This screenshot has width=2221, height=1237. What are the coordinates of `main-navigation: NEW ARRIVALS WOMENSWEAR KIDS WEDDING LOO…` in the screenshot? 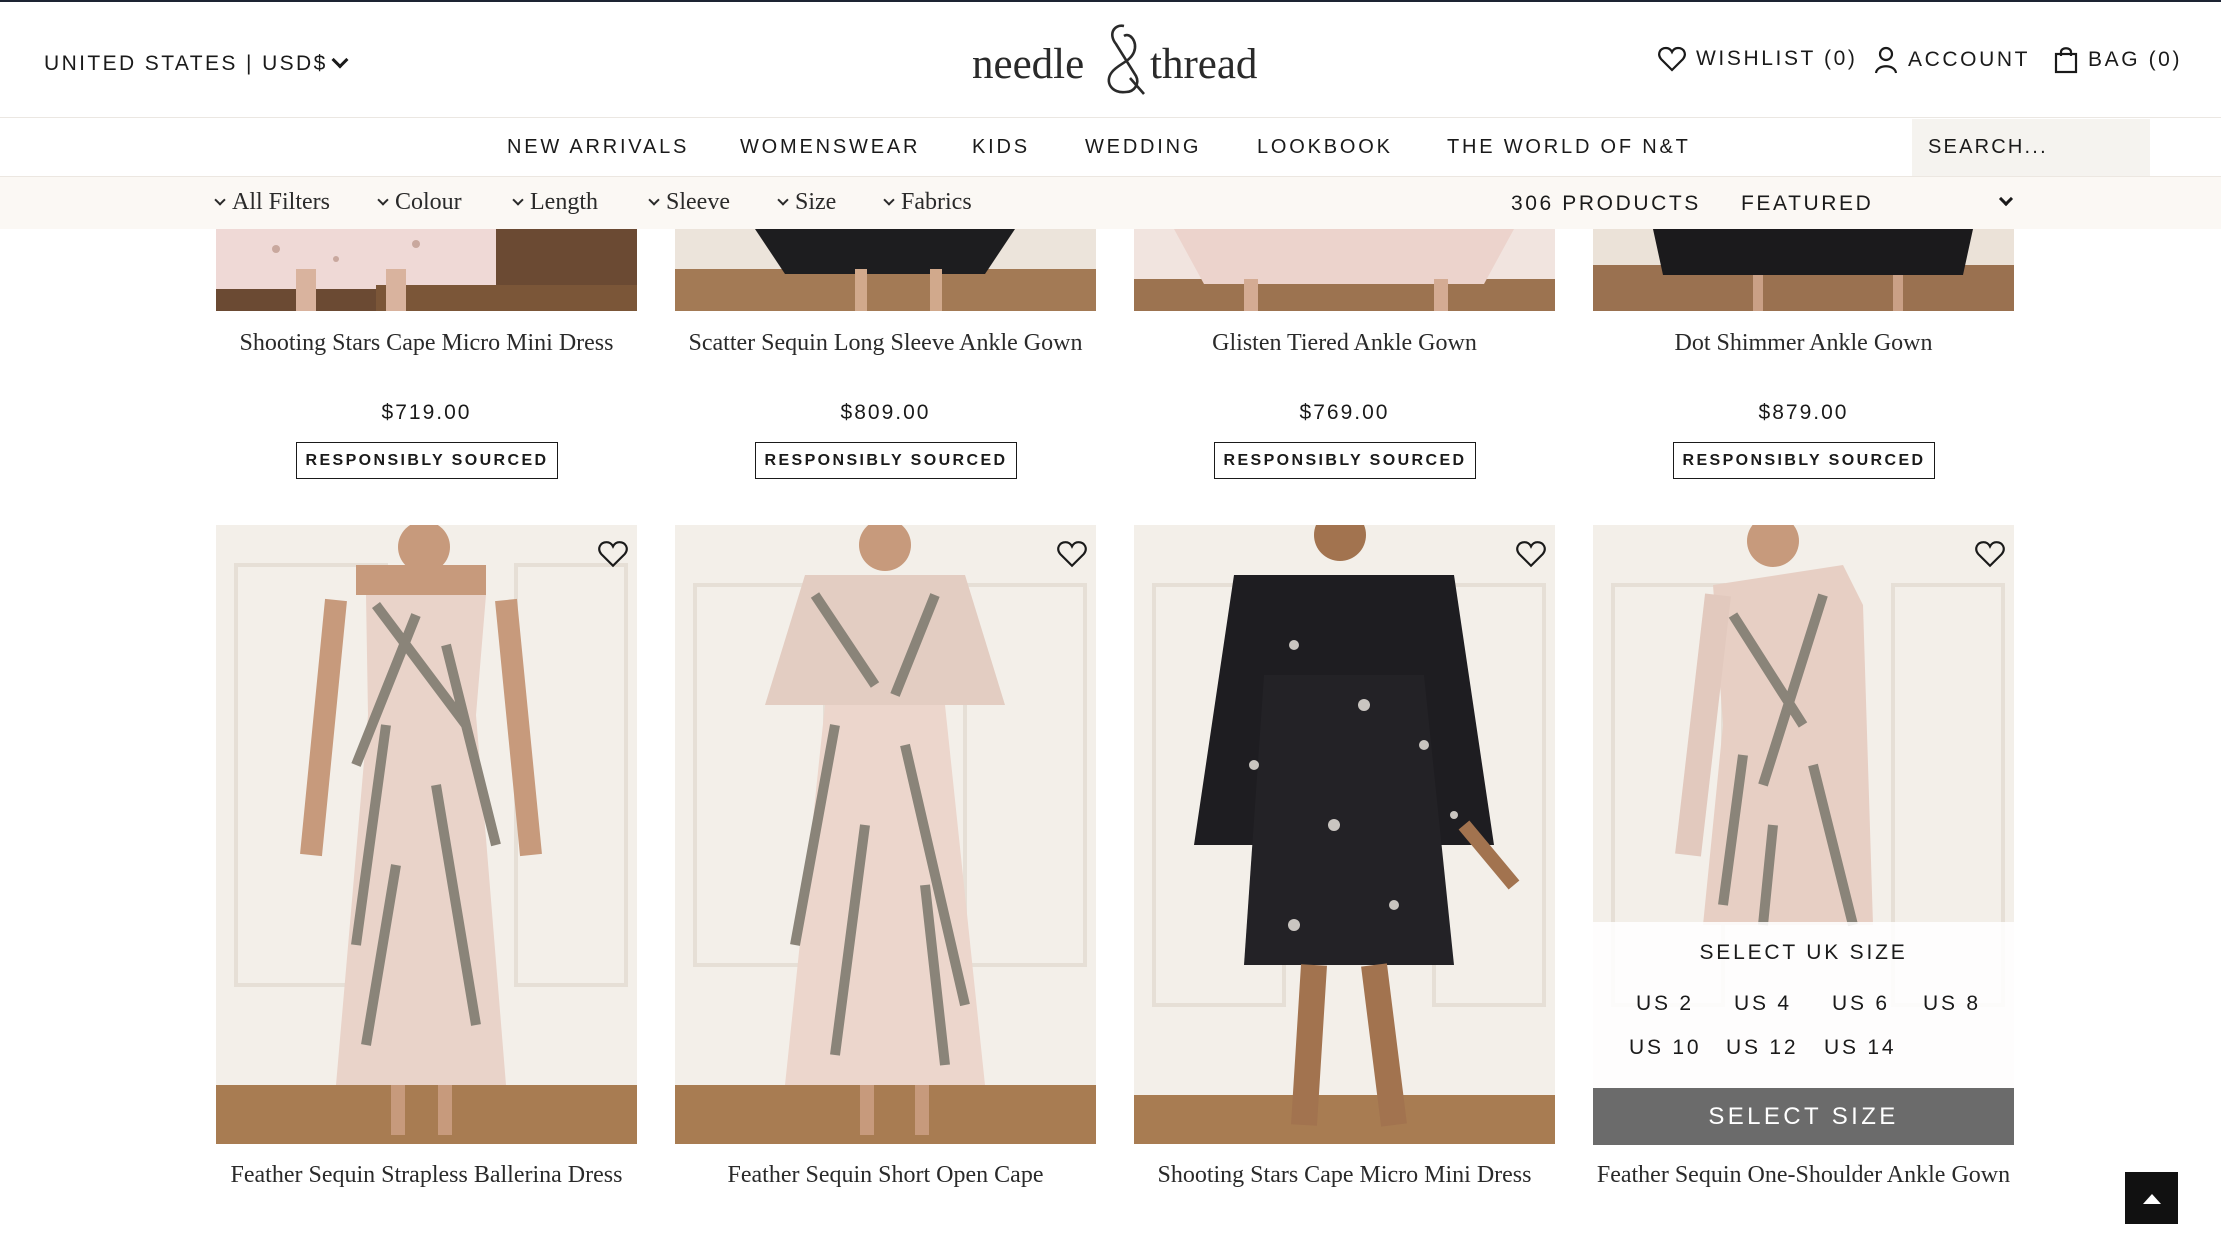 It's located at (1110, 147).